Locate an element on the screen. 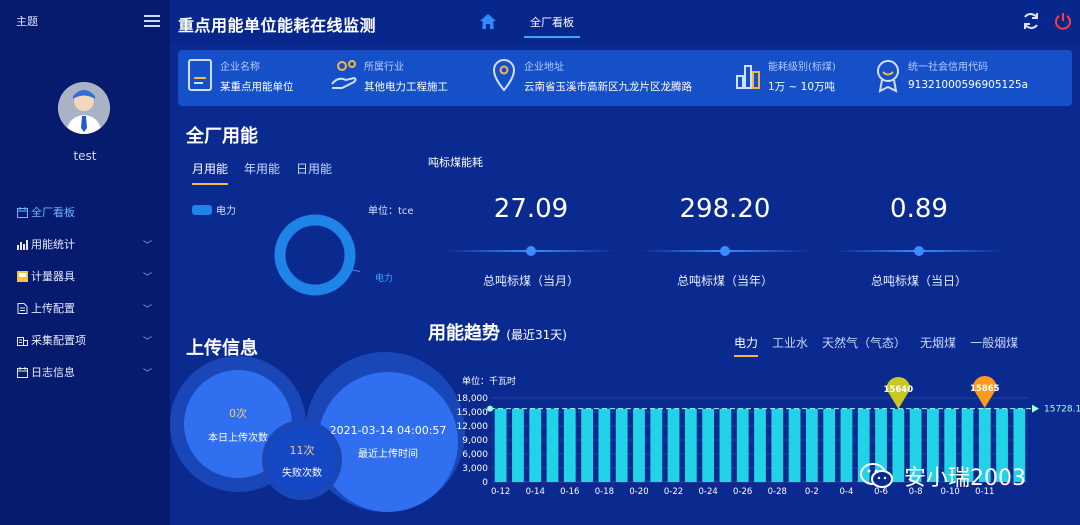 The height and width of the screenshot is (525, 1080). plant-period-tabs: 月用能 年用能 日用能 is located at coordinates (262, 172).